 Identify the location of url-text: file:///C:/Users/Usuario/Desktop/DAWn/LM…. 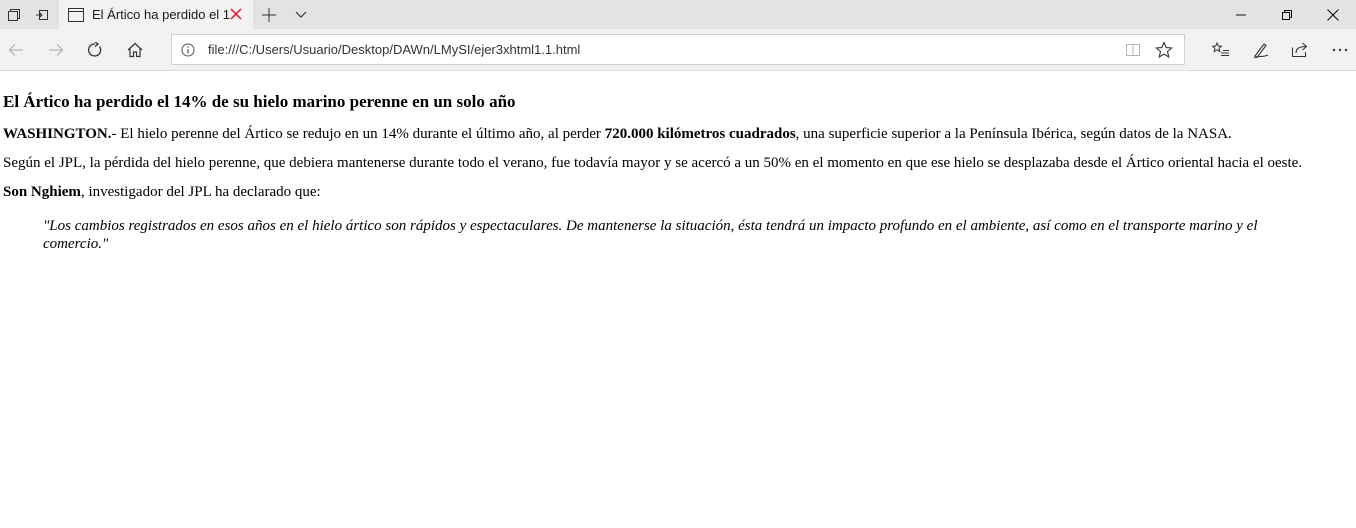
(394, 49).